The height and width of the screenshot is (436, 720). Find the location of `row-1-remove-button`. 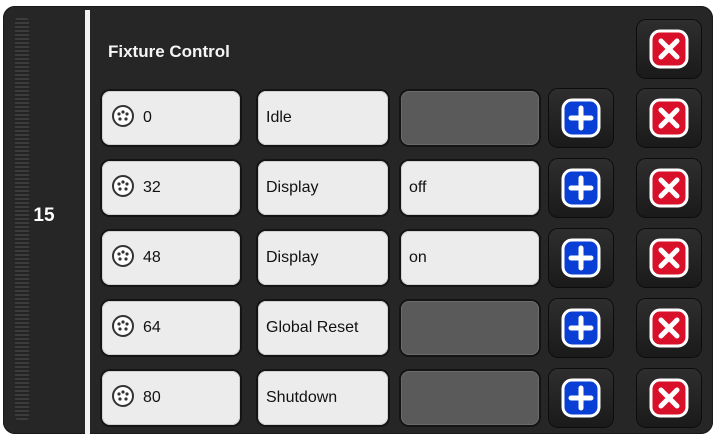

row-1-remove-button is located at coordinates (669, 188).